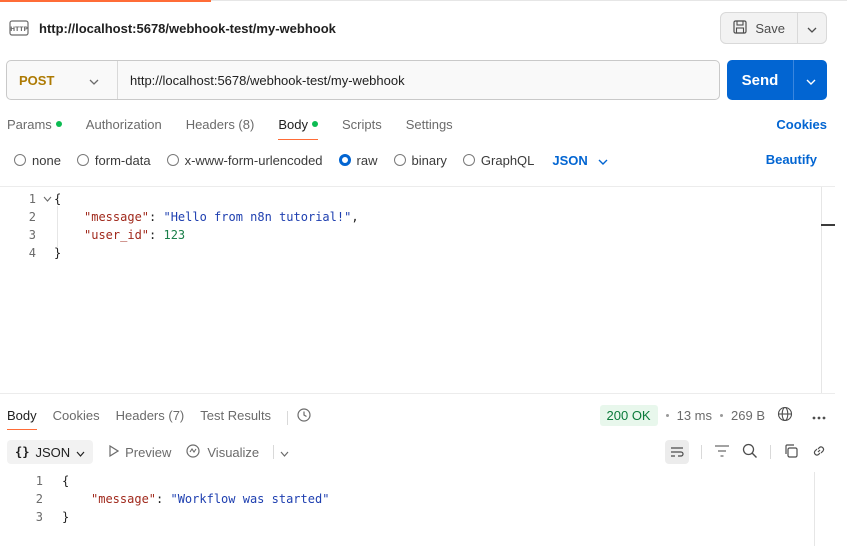  I want to click on send-options-button, so click(810, 80).